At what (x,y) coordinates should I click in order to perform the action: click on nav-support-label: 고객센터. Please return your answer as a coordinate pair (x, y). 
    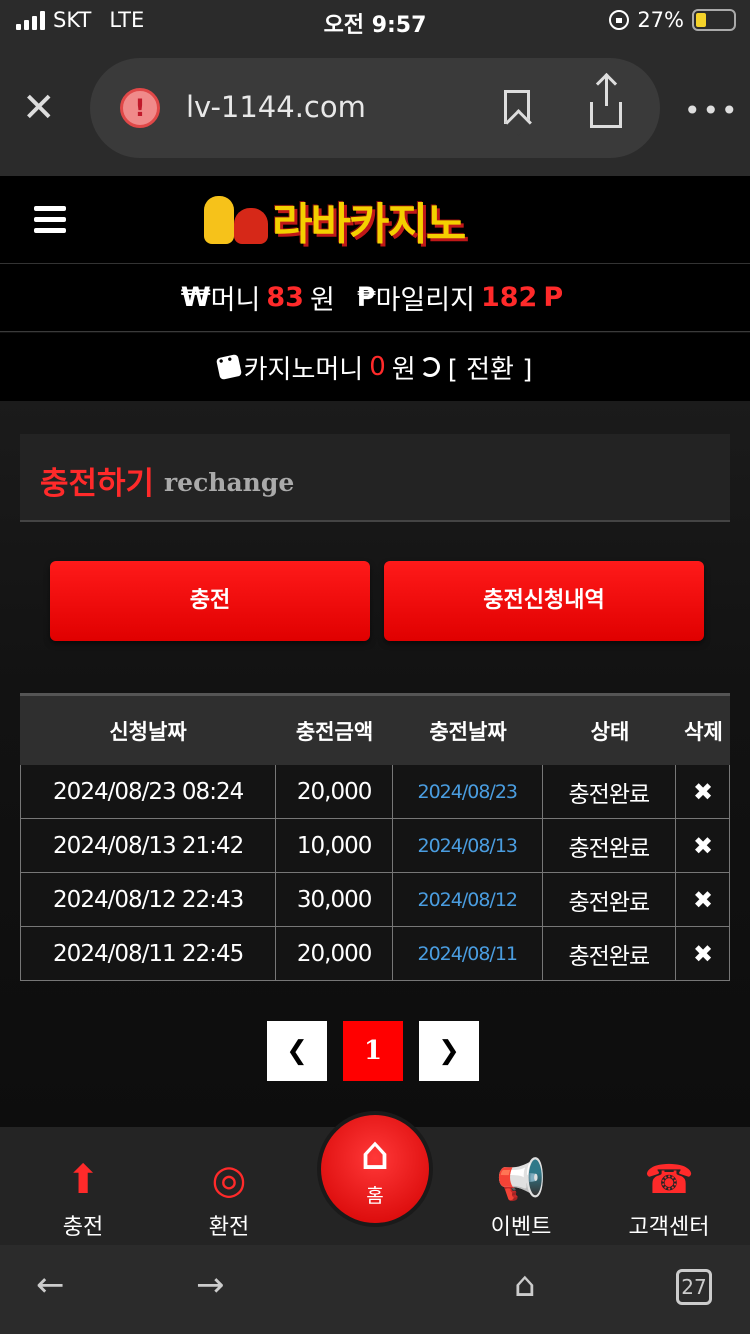
    Looking at the image, I should click on (669, 1227).